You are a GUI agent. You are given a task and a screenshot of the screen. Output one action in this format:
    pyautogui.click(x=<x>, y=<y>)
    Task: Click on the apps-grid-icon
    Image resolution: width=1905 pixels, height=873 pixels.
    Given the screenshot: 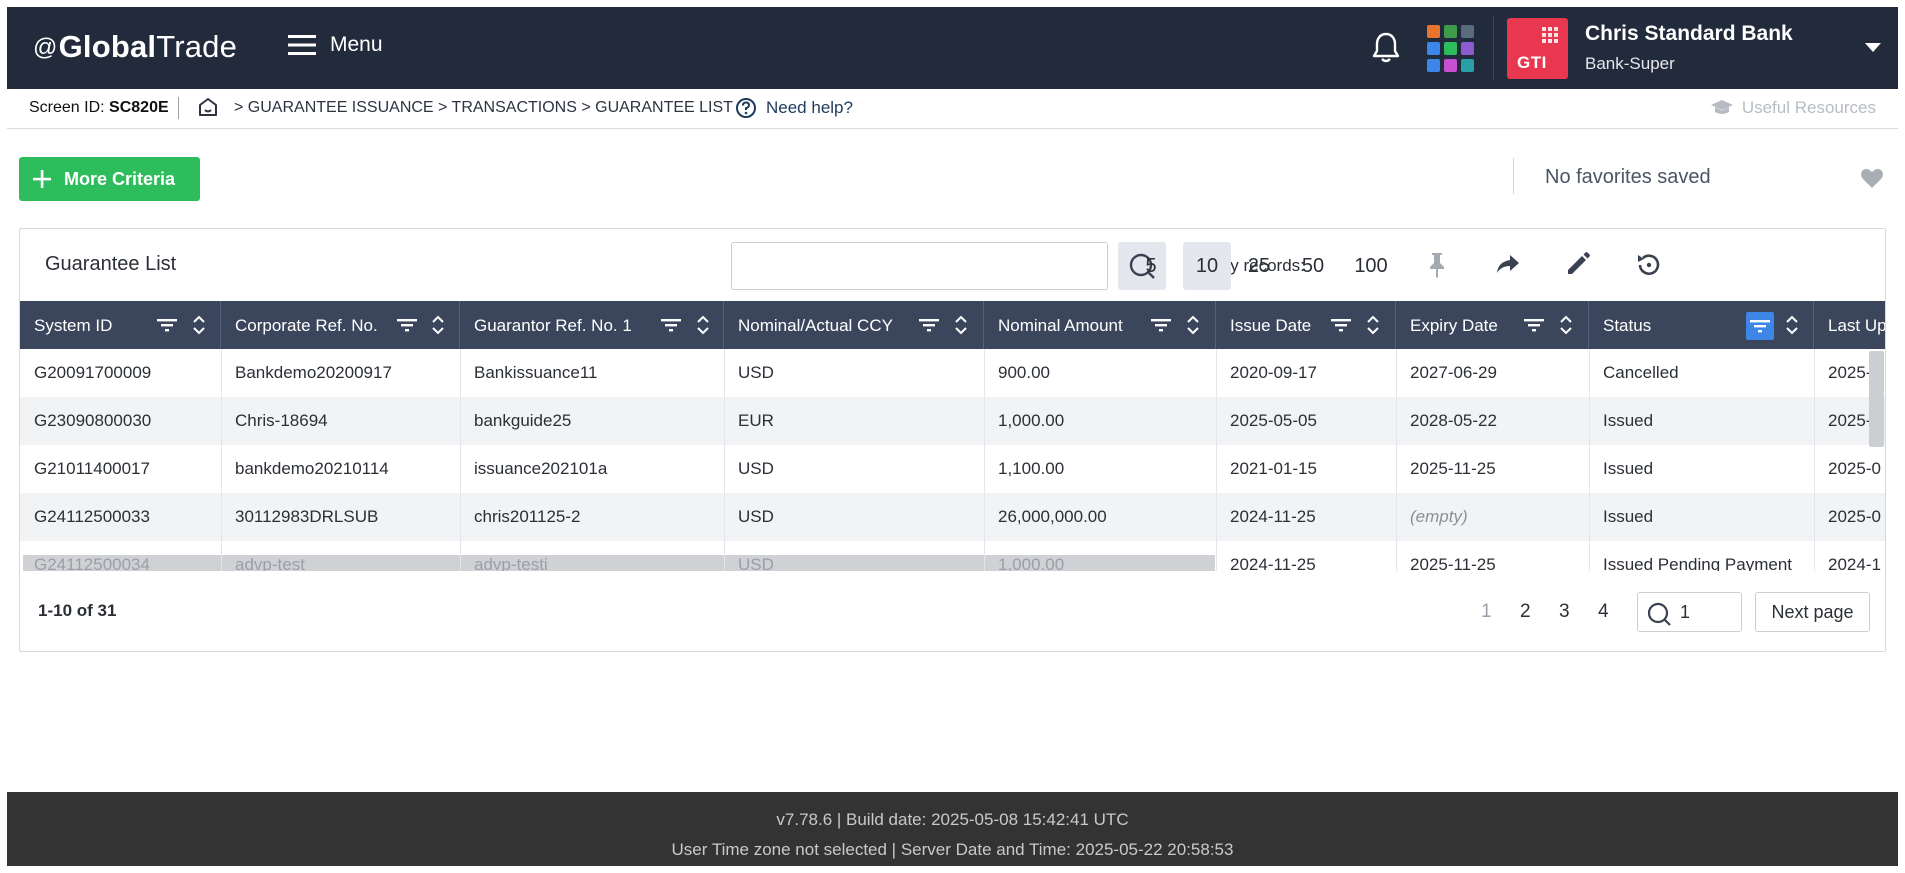 What is the action you would take?
    pyautogui.click(x=1450, y=48)
    